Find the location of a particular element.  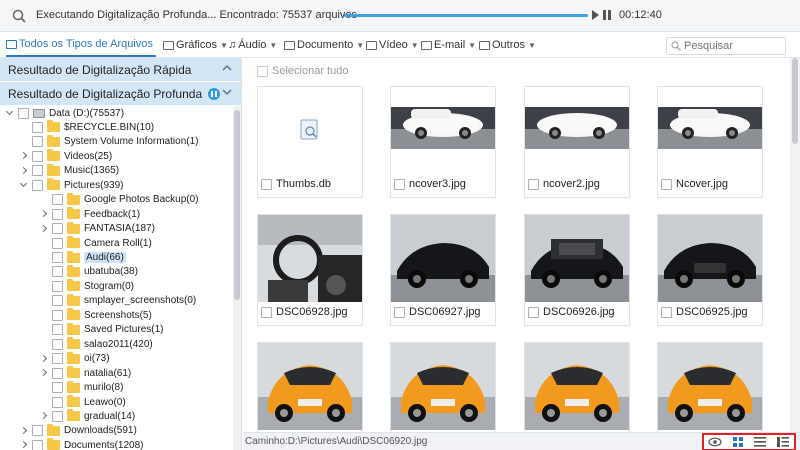

tree-item: salao2011(420) is located at coordinates (96, 344).